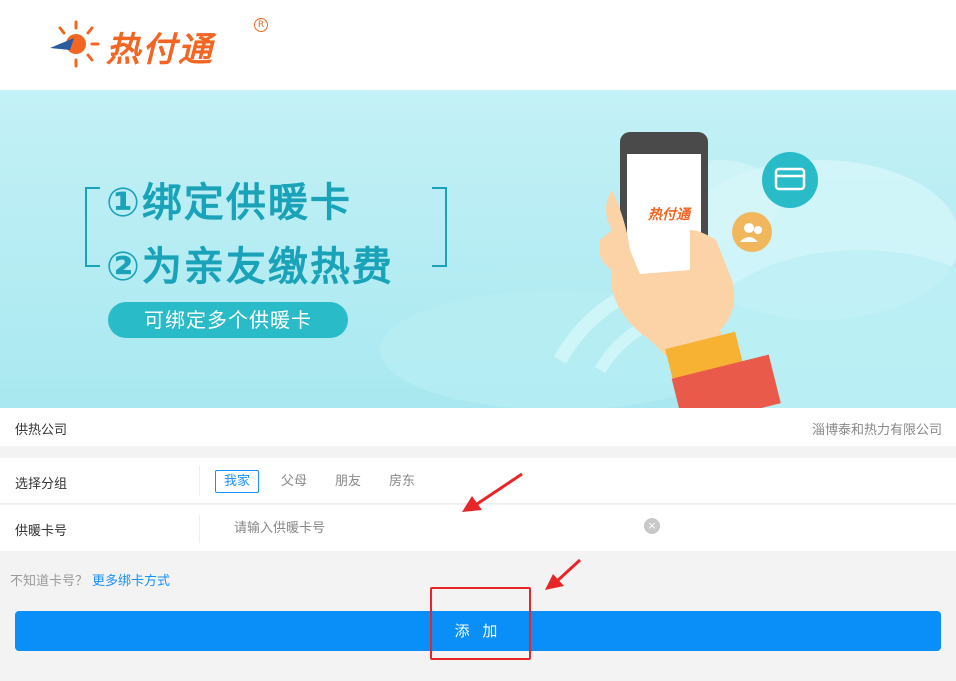 This screenshot has height=681, width=956. Describe the element at coordinates (652, 526) in the screenshot. I see `clear-icon: ×` at that location.